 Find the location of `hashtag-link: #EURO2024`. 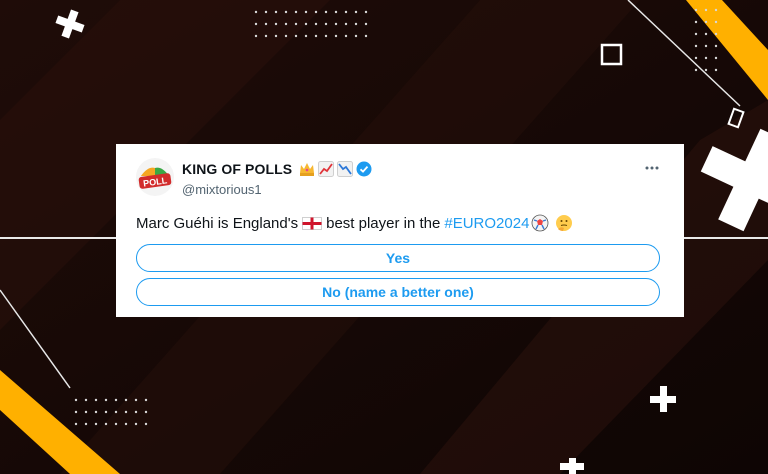

hashtag-link: #EURO2024 is located at coordinates (486, 223).